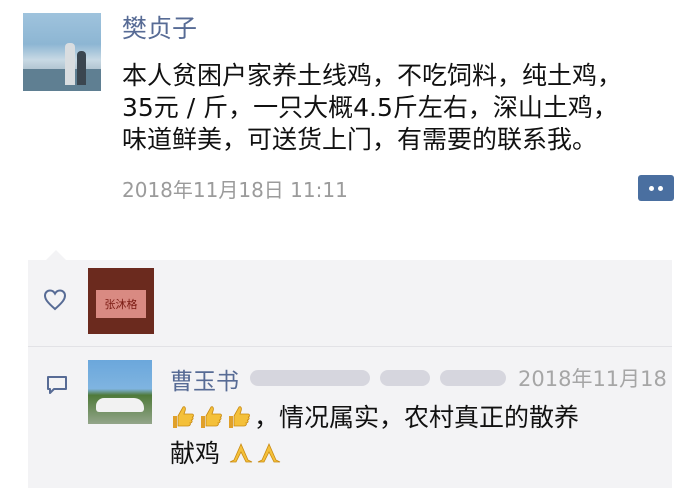  I want to click on heart-icon, so click(55, 300).